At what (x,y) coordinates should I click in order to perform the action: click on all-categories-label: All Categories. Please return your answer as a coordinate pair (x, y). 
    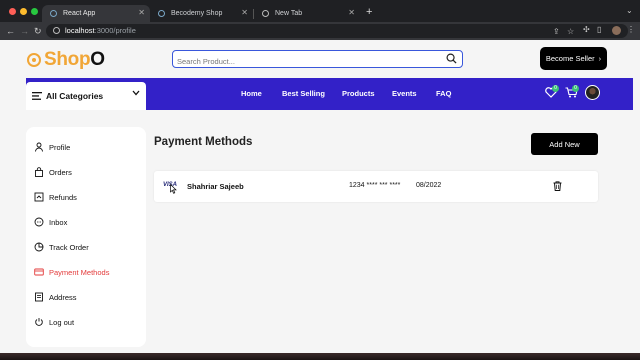
    Looking at the image, I should click on (75, 96).